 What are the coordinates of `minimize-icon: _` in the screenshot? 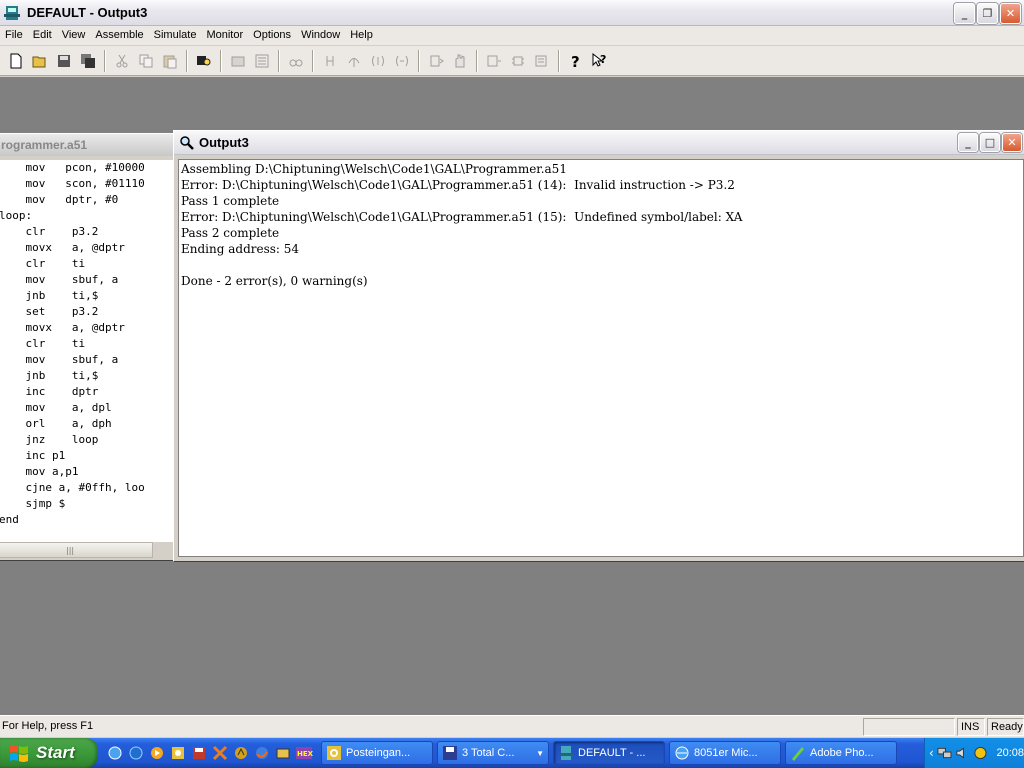 It's located at (968, 142).